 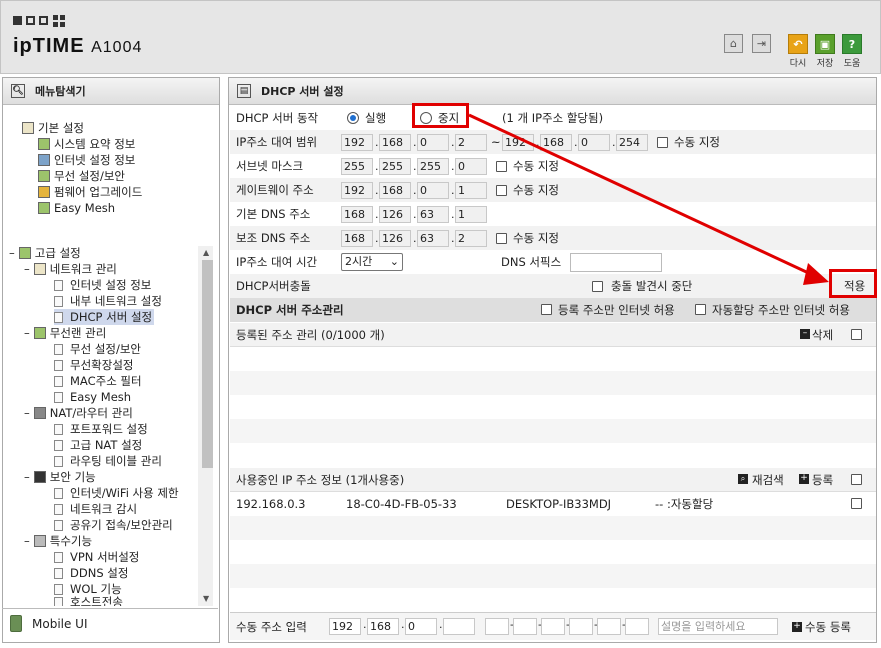 I want to click on annotation-arrow, so click(x=648, y=199).